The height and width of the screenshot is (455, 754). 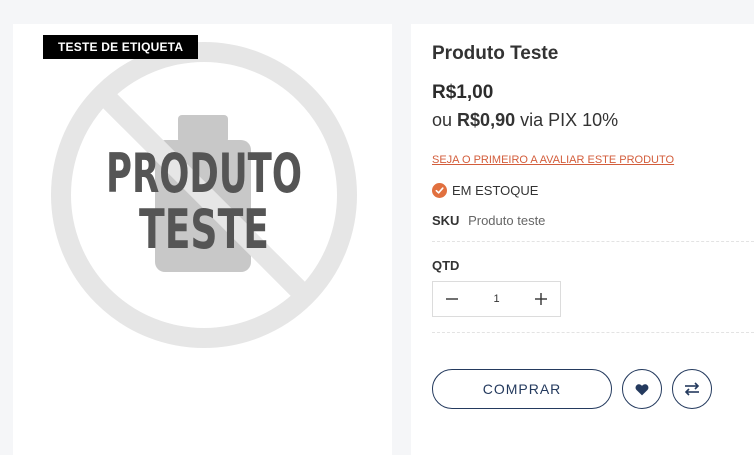 I want to click on heart-icon, so click(x=642, y=389).